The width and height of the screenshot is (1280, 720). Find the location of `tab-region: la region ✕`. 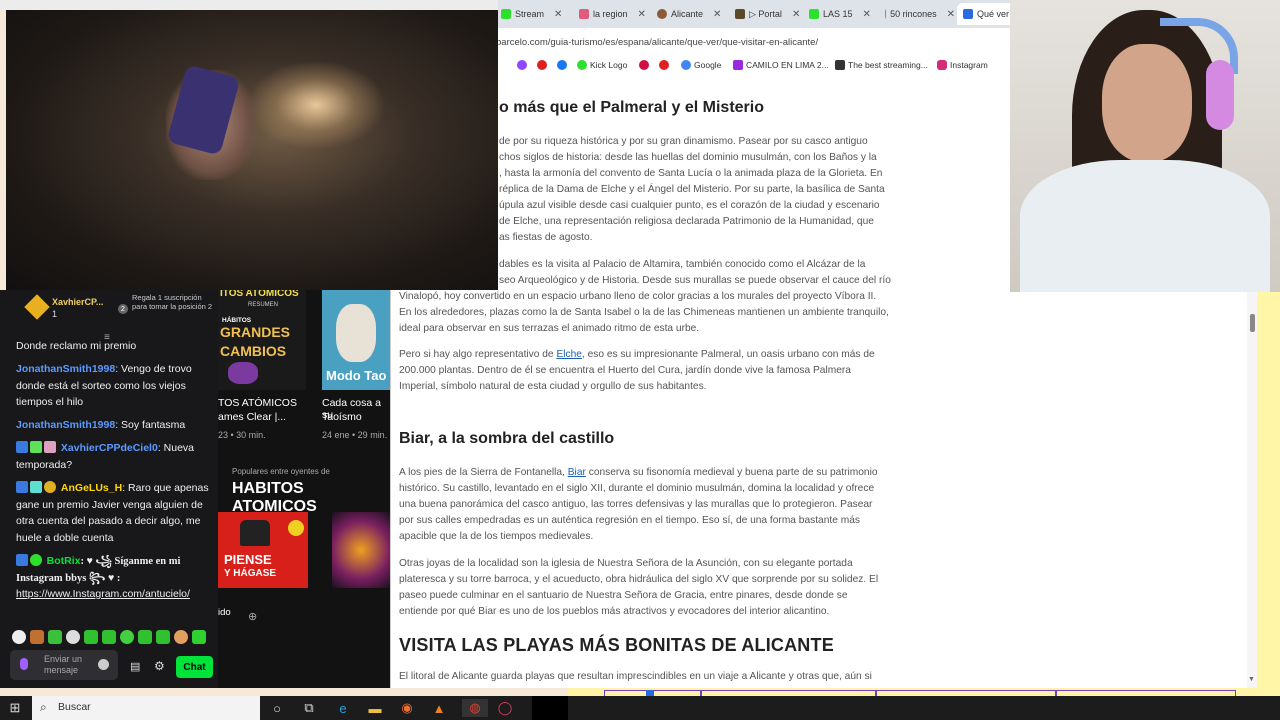

tab-region: la region ✕ is located at coordinates (617, 14).